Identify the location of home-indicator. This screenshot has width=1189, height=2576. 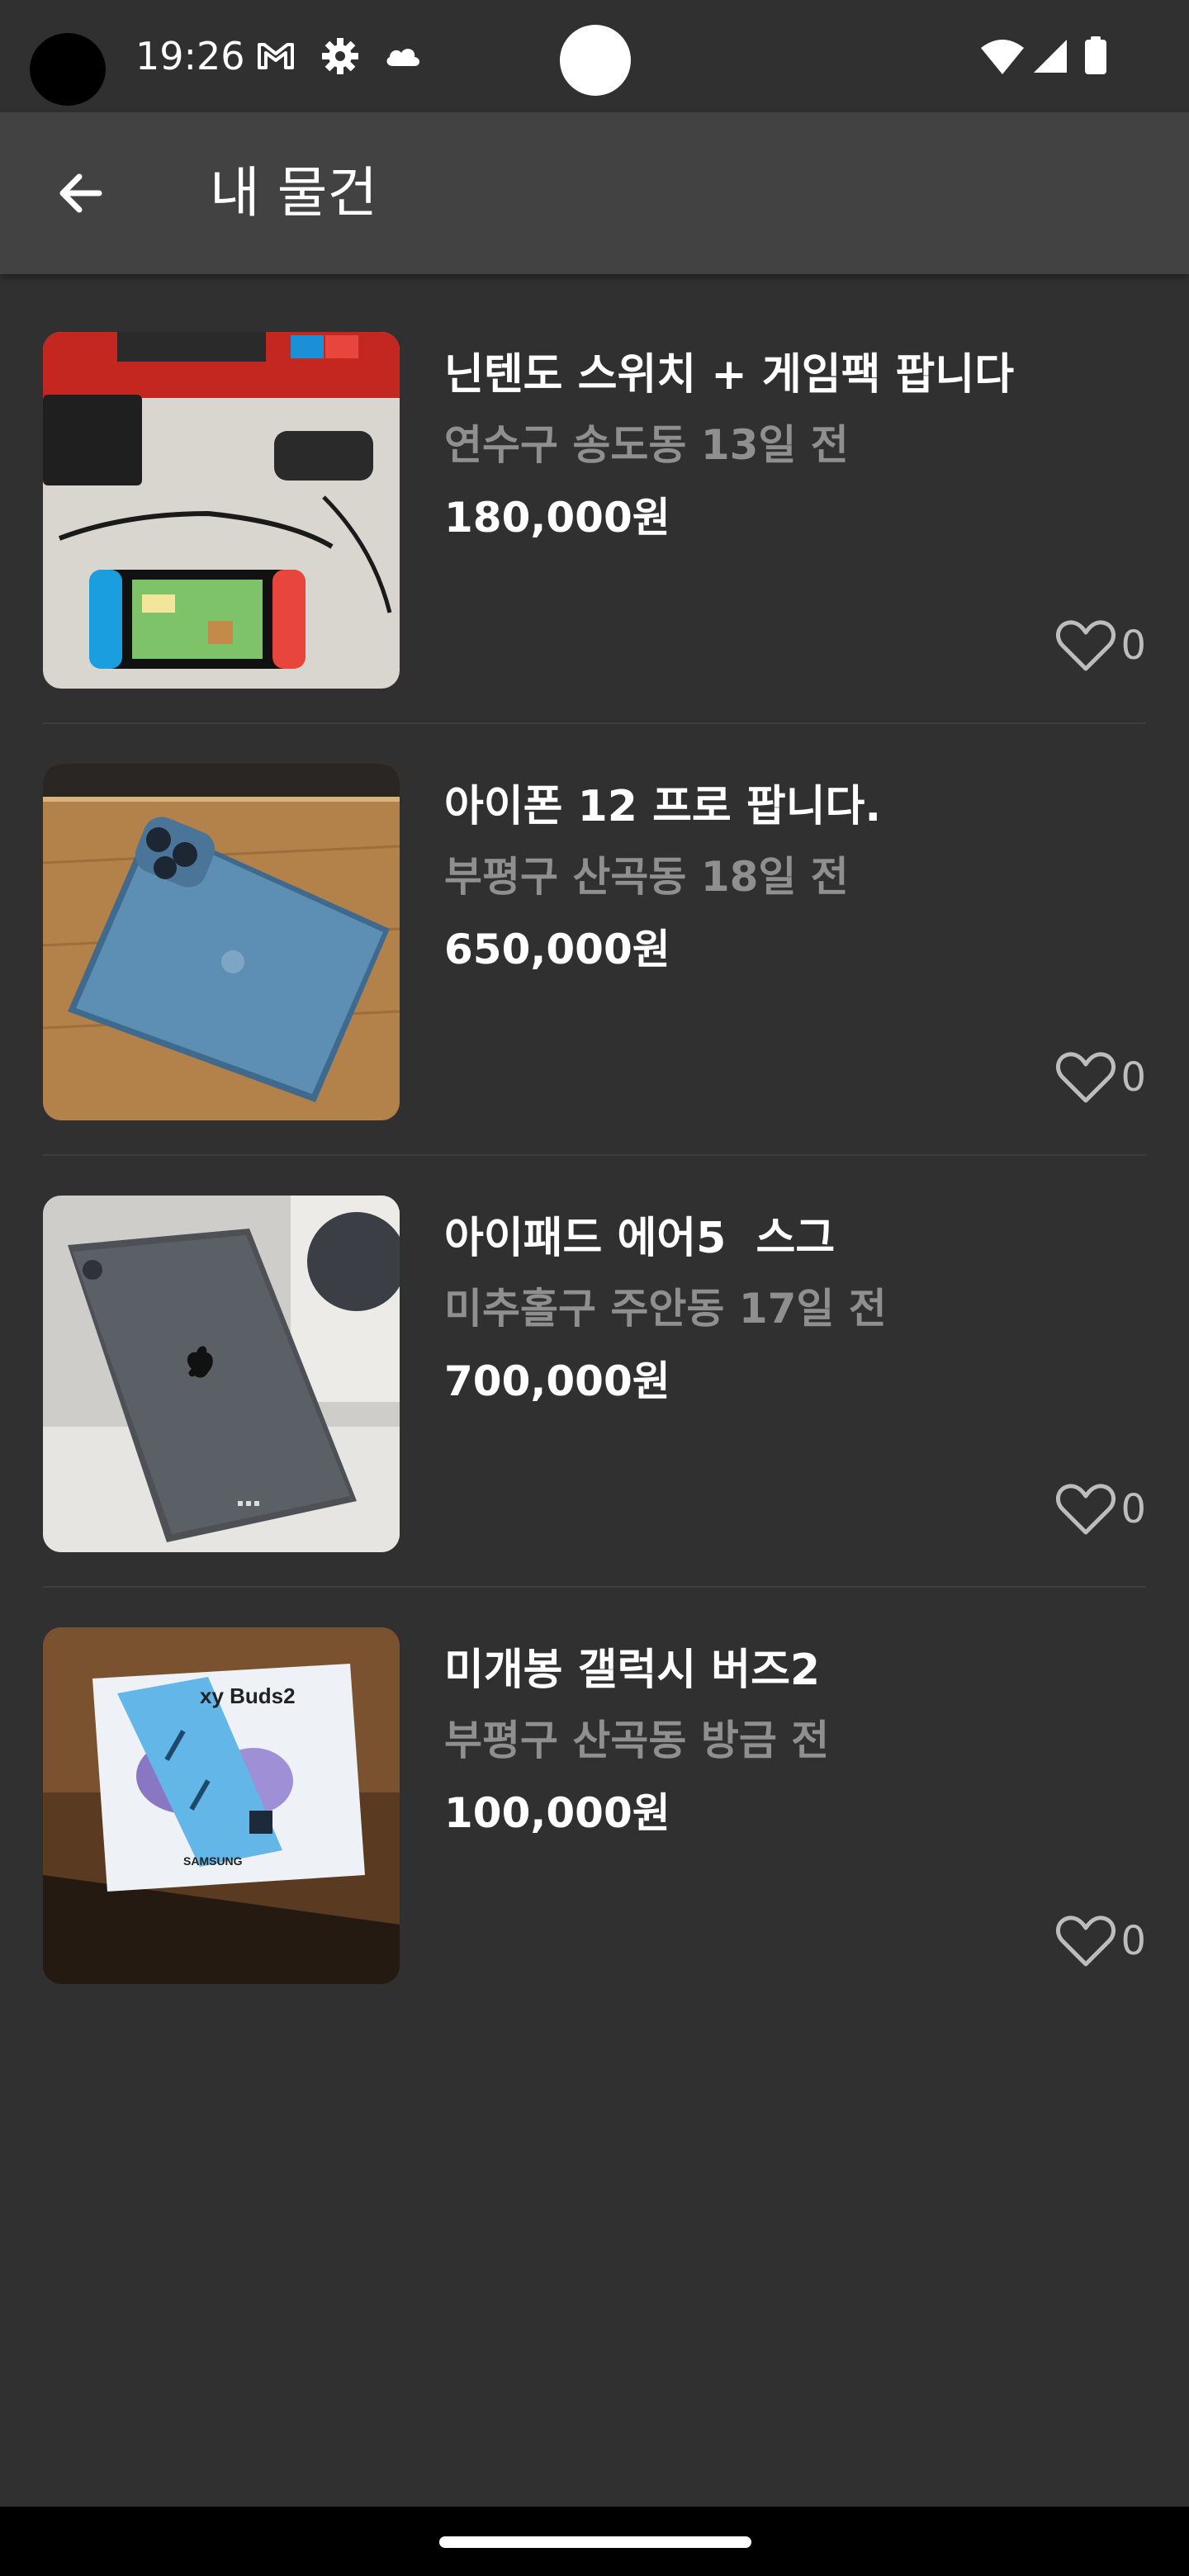
(595, 2542).